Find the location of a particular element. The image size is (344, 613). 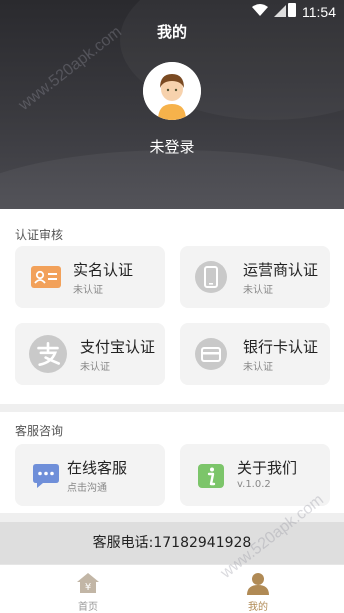

bottom-tab-bar: ¥ 首页 我的 is located at coordinates (172, 588).